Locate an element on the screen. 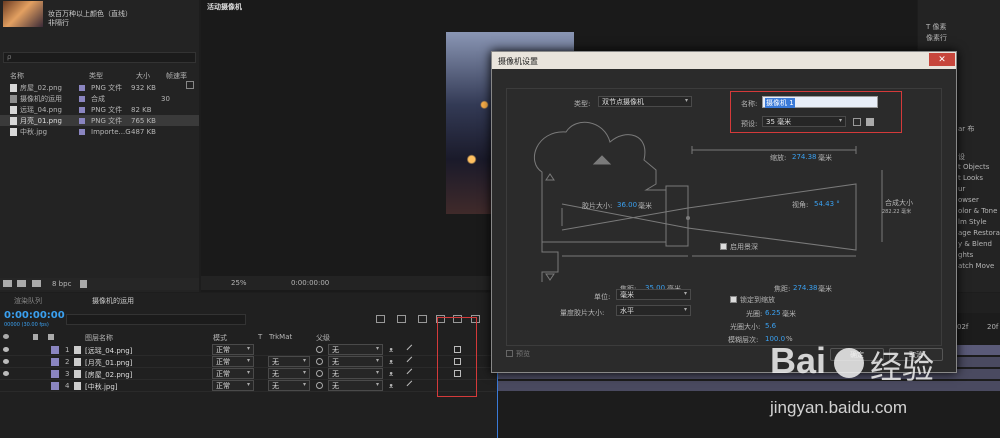 The width and height of the screenshot is (1000, 438). list-item: 月亮_01.png PNG 文件 765 KB is located at coordinates (99, 120).